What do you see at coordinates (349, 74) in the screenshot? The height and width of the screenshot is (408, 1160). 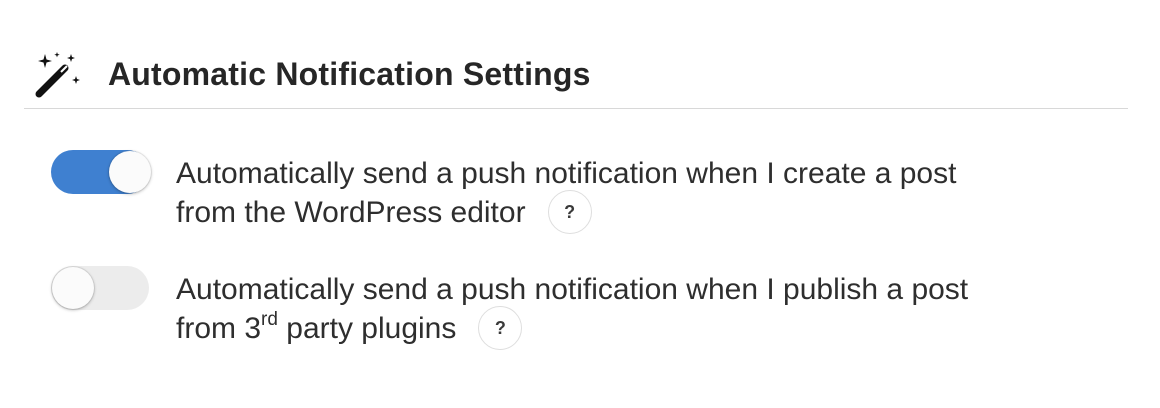 I see `section-title: Automatic Notification Settings` at bounding box center [349, 74].